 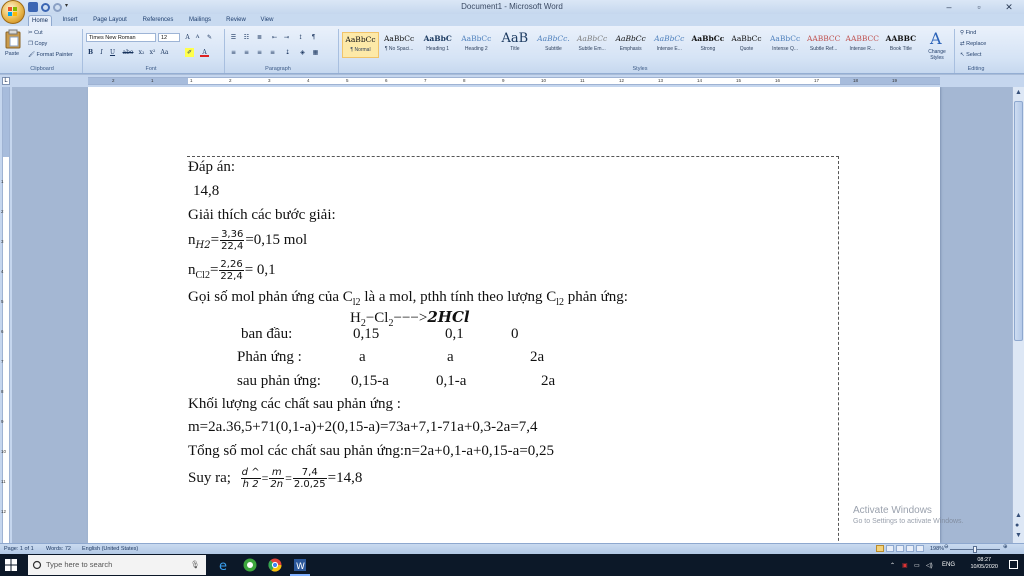 I want to click on print-layout-icon, so click(x=880, y=548).